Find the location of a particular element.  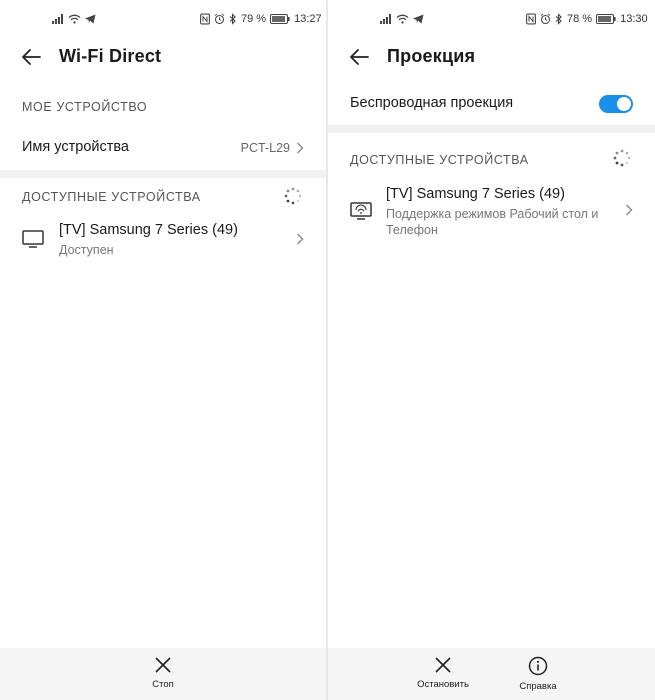

wireless-projection-toggle is located at coordinates (616, 104).